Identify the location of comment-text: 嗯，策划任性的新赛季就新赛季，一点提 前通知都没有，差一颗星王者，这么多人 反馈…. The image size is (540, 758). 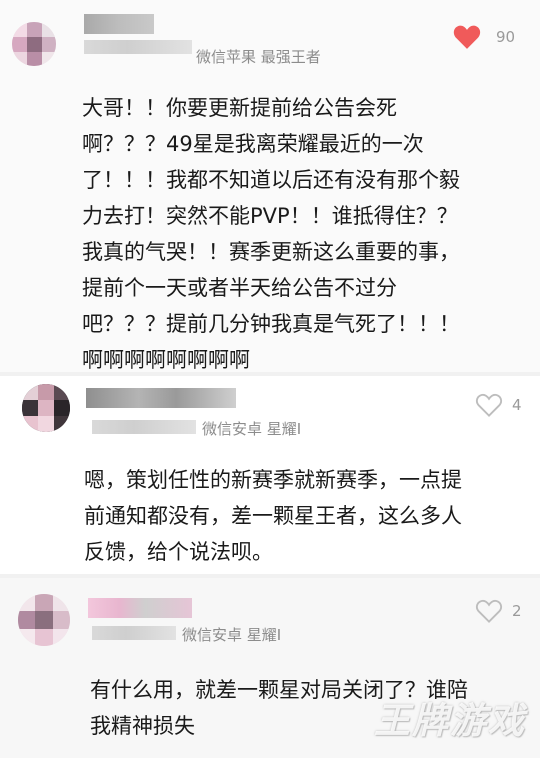
(273, 516).